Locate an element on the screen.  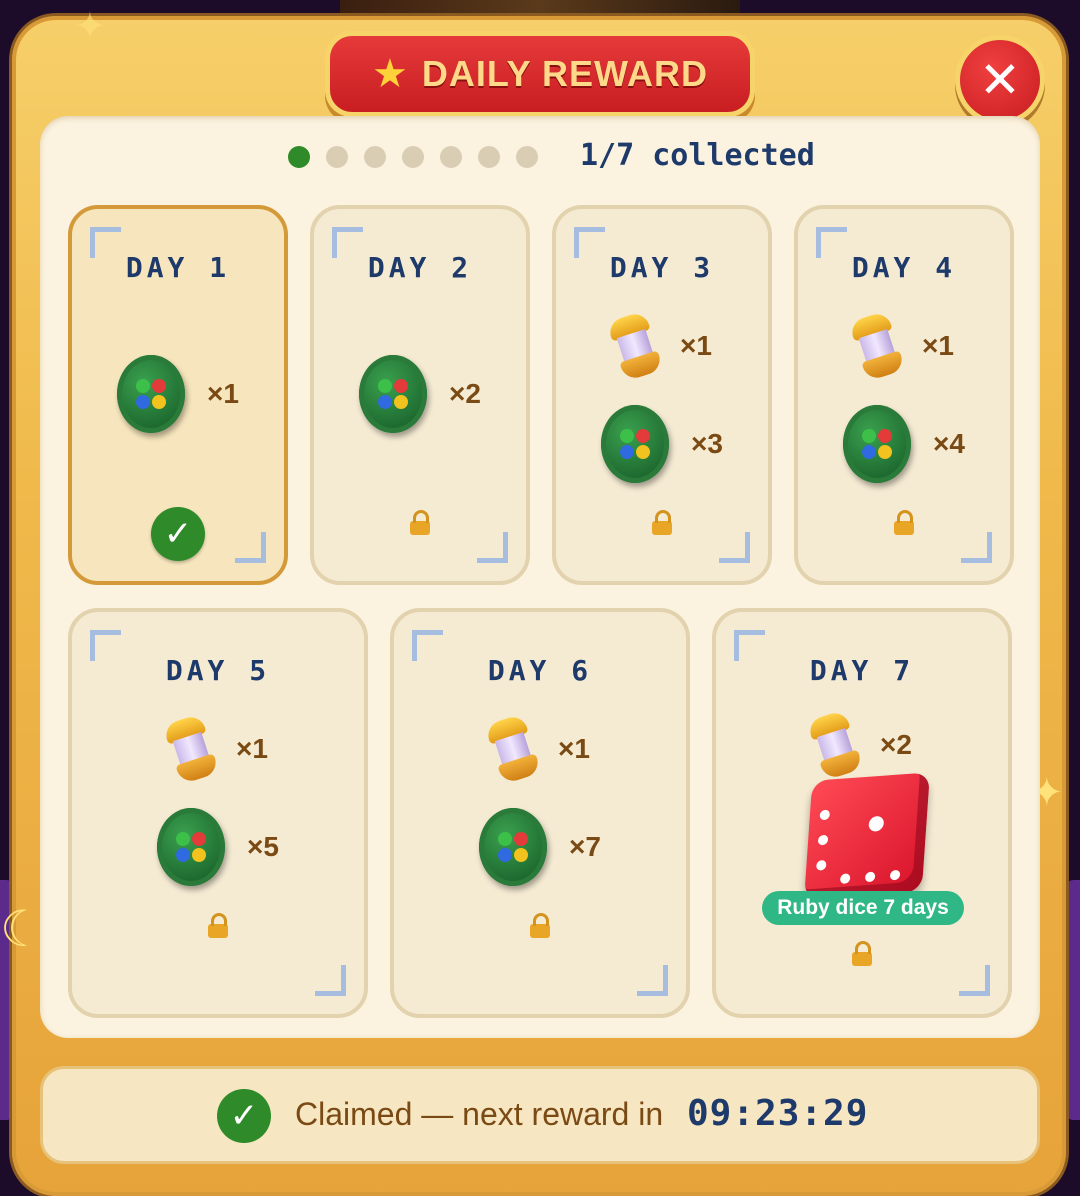
close-icon: ✕ is located at coordinates (1000, 80).